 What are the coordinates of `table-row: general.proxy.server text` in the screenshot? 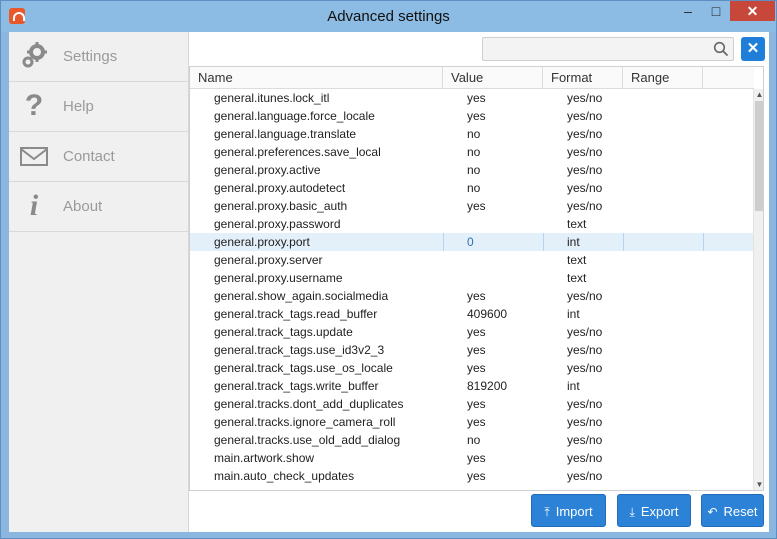 It's located at (471, 260).